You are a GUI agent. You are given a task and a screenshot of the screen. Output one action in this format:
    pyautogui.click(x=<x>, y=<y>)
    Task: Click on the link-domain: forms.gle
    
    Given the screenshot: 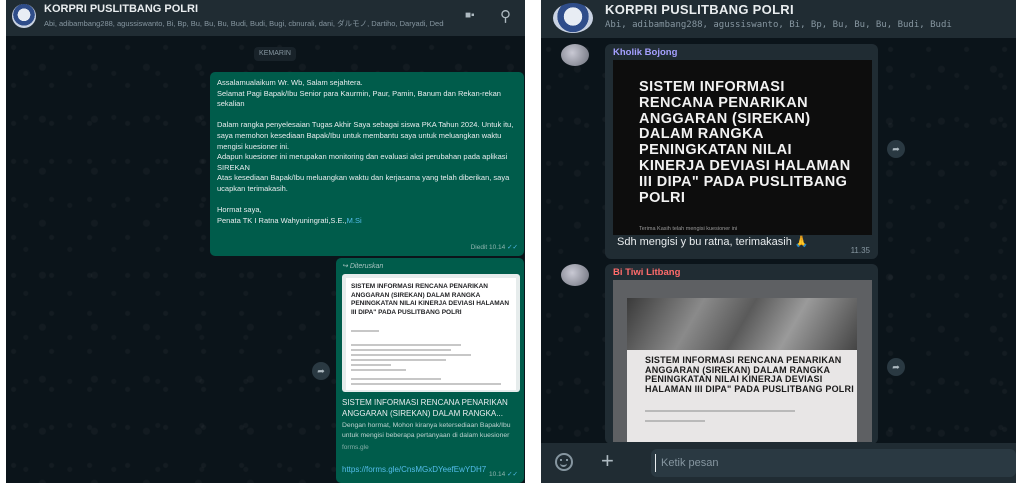 What is the action you would take?
    pyautogui.click(x=355, y=447)
    